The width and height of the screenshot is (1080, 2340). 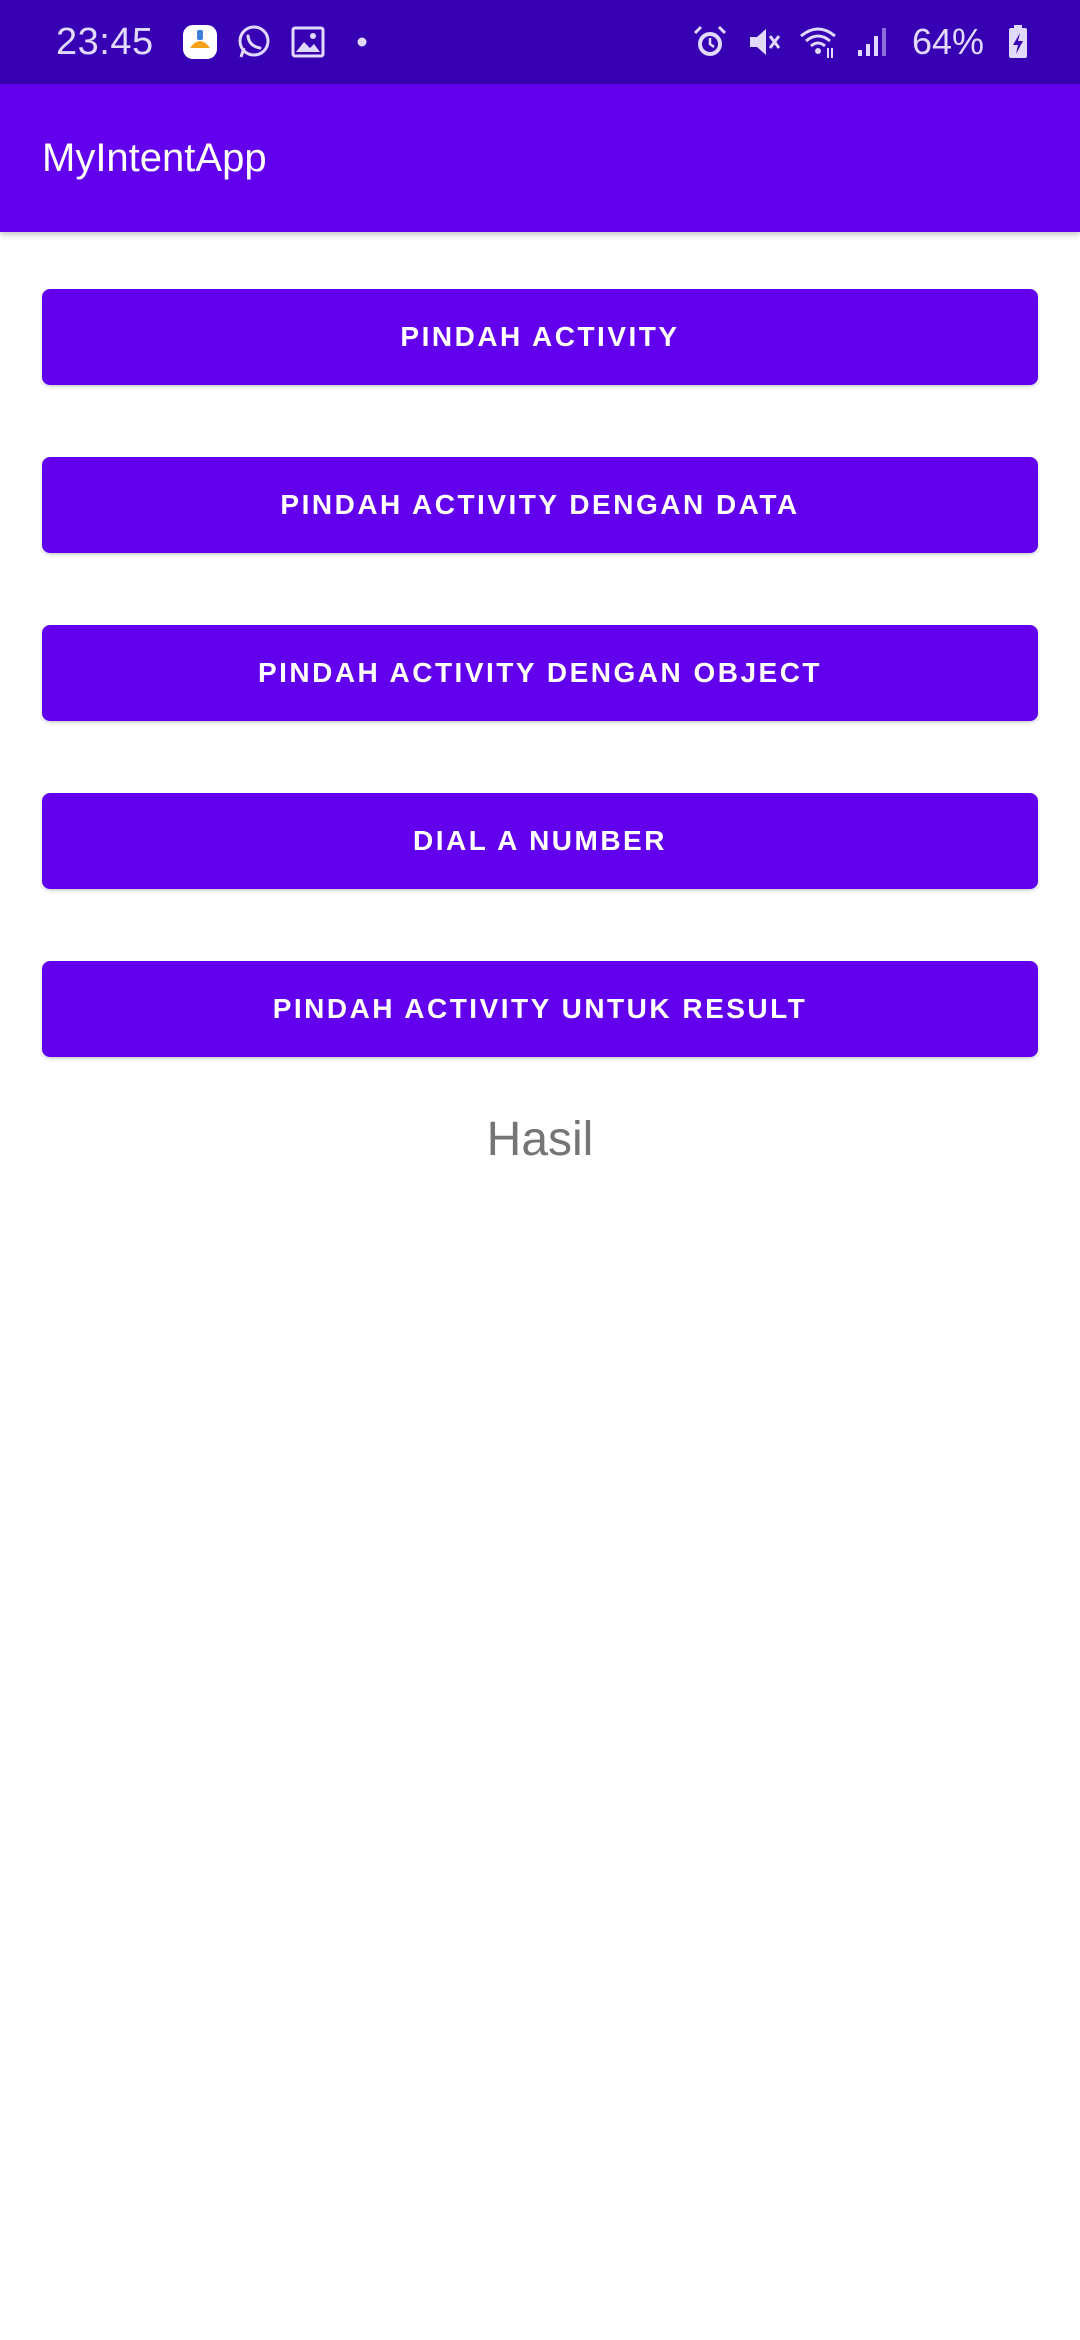 I want to click on wifi-icon, so click(x=818, y=42).